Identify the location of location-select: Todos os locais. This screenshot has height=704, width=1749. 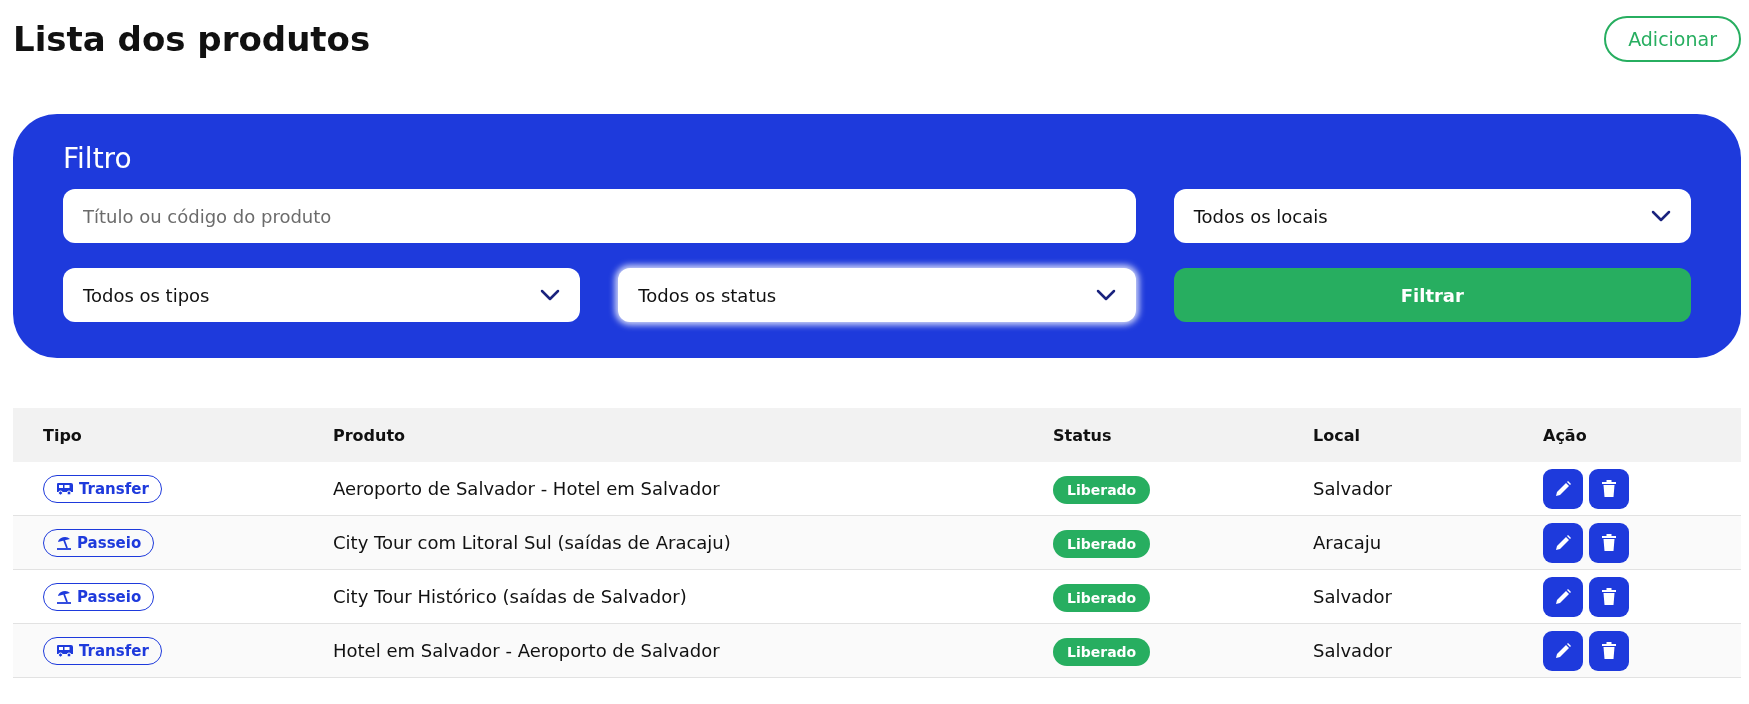
(1432, 216).